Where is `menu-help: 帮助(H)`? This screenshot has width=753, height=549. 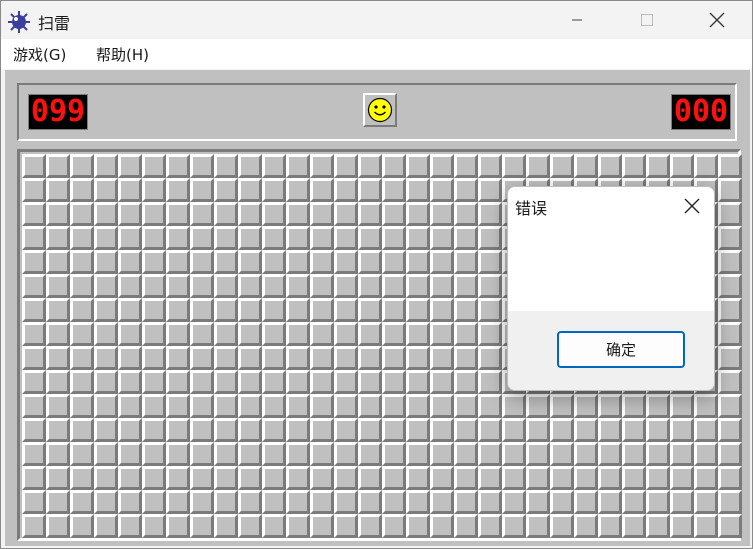
menu-help: 帮助(H) is located at coordinates (122, 54).